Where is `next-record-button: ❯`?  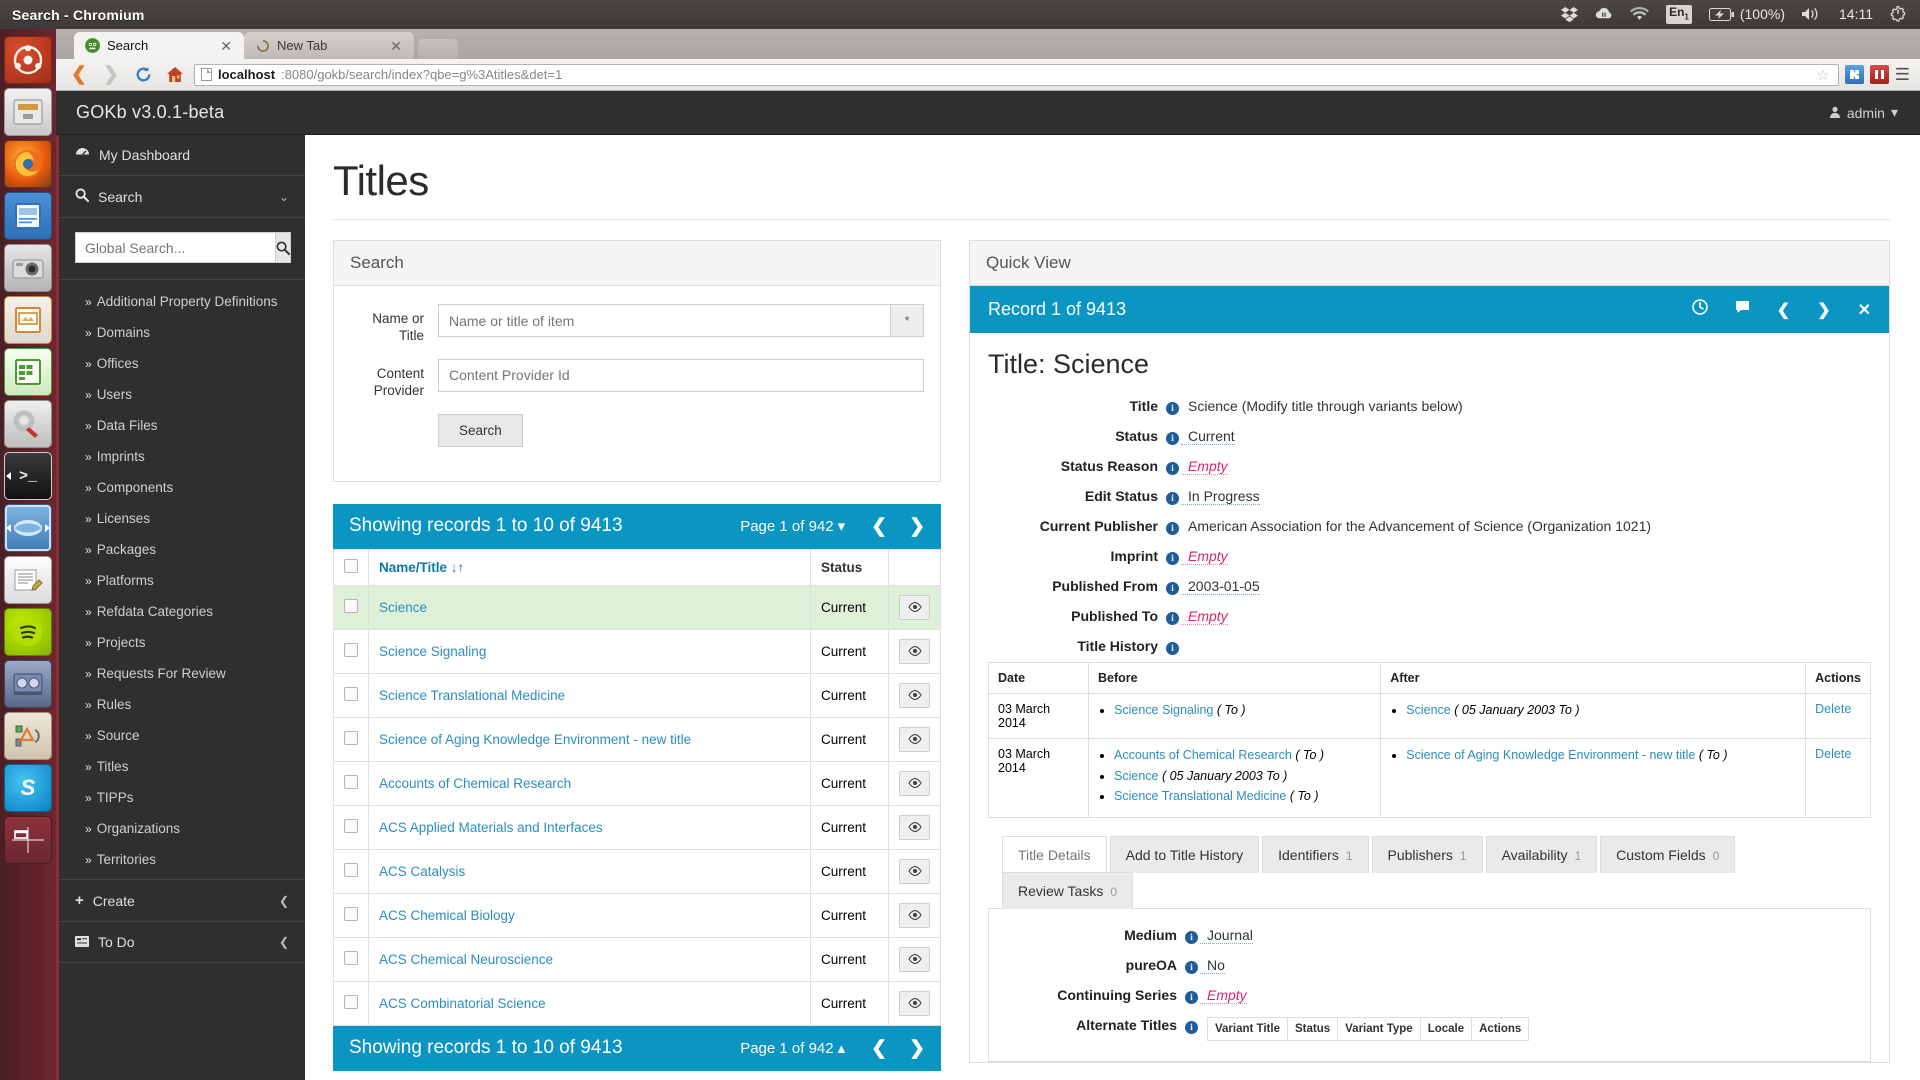
next-record-button: ❯ is located at coordinates (1823, 310).